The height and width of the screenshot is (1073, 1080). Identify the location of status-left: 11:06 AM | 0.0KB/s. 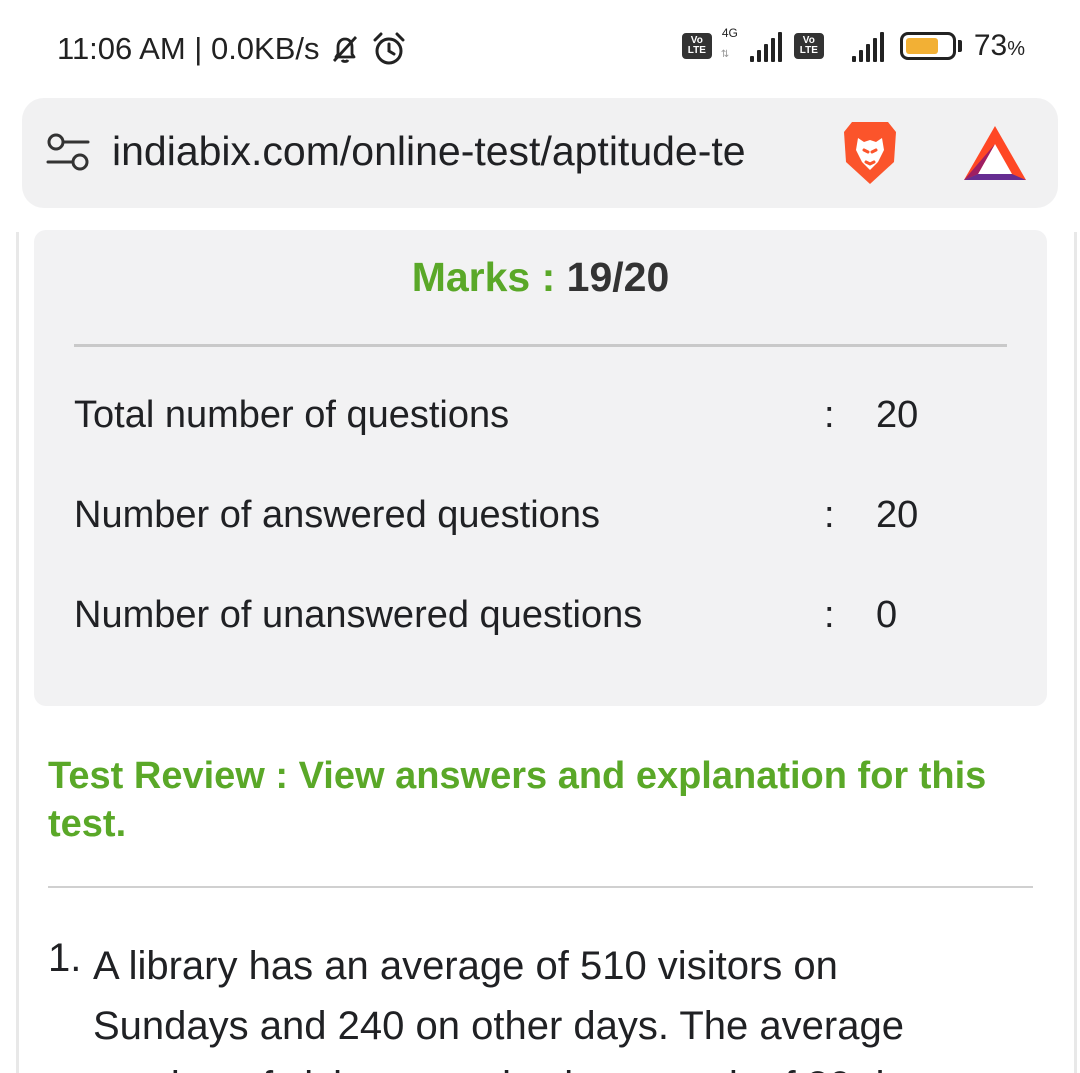
(232, 49).